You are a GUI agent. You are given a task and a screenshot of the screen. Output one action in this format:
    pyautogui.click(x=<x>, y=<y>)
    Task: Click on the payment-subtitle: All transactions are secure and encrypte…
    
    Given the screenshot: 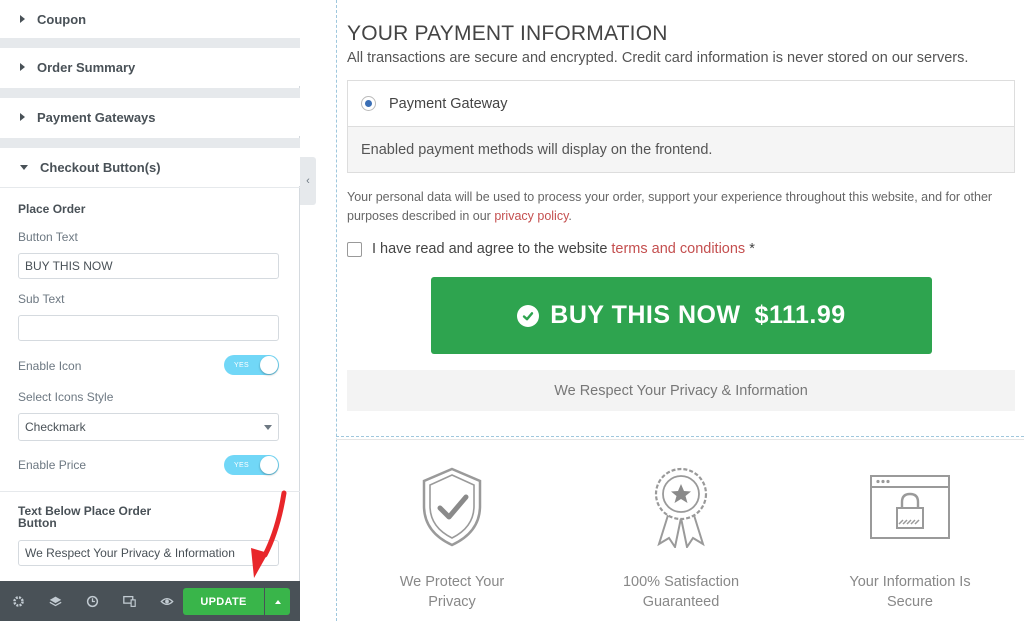 What is the action you would take?
    pyautogui.click(x=658, y=58)
    